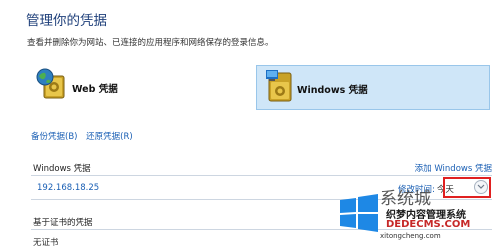 The height and width of the screenshot is (248, 500). What do you see at coordinates (467, 187) in the screenshot?
I see `highlight-box` at bounding box center [467, 187].